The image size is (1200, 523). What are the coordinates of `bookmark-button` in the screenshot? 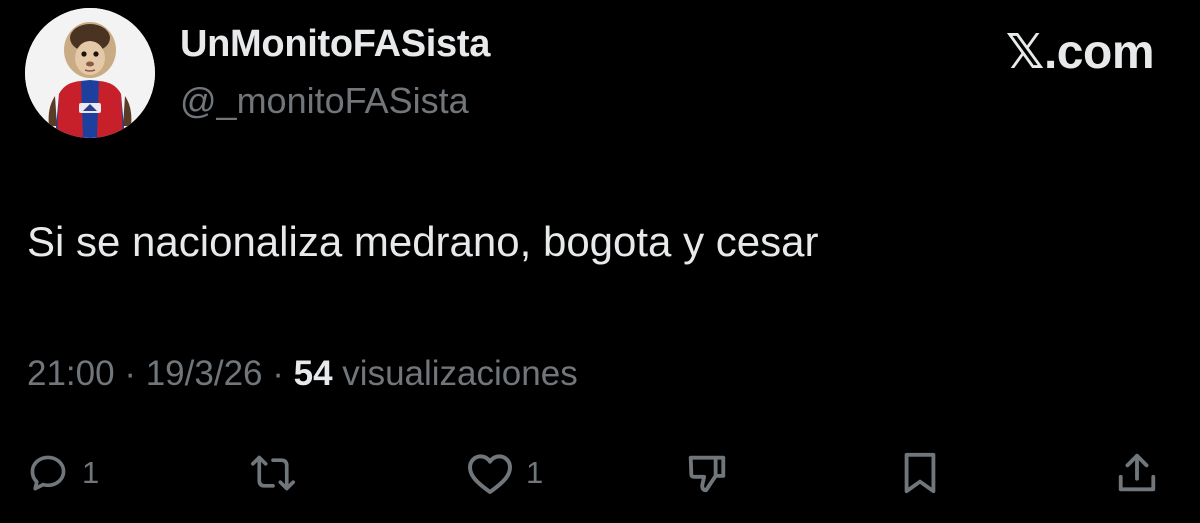 It's located at (920, 473).